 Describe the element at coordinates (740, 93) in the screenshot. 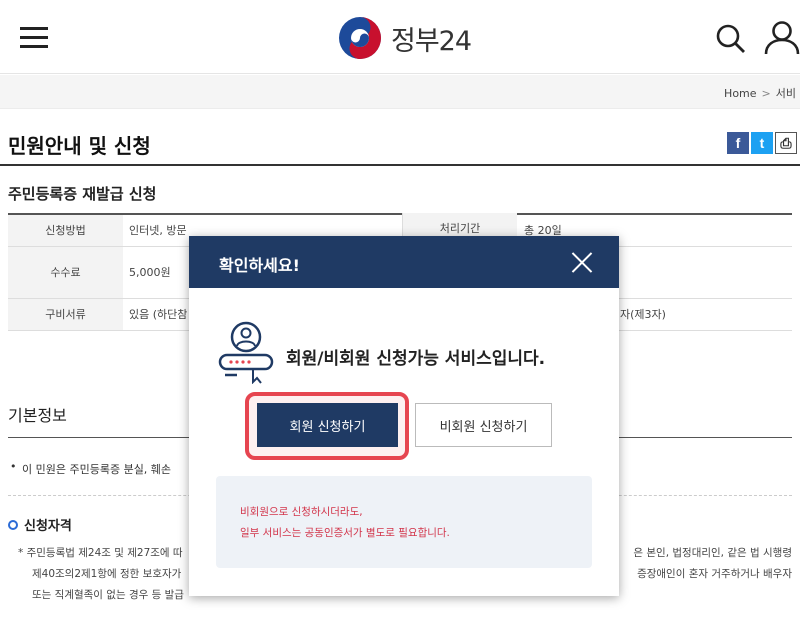

I see `breadcrumb-home: Home` at that location.